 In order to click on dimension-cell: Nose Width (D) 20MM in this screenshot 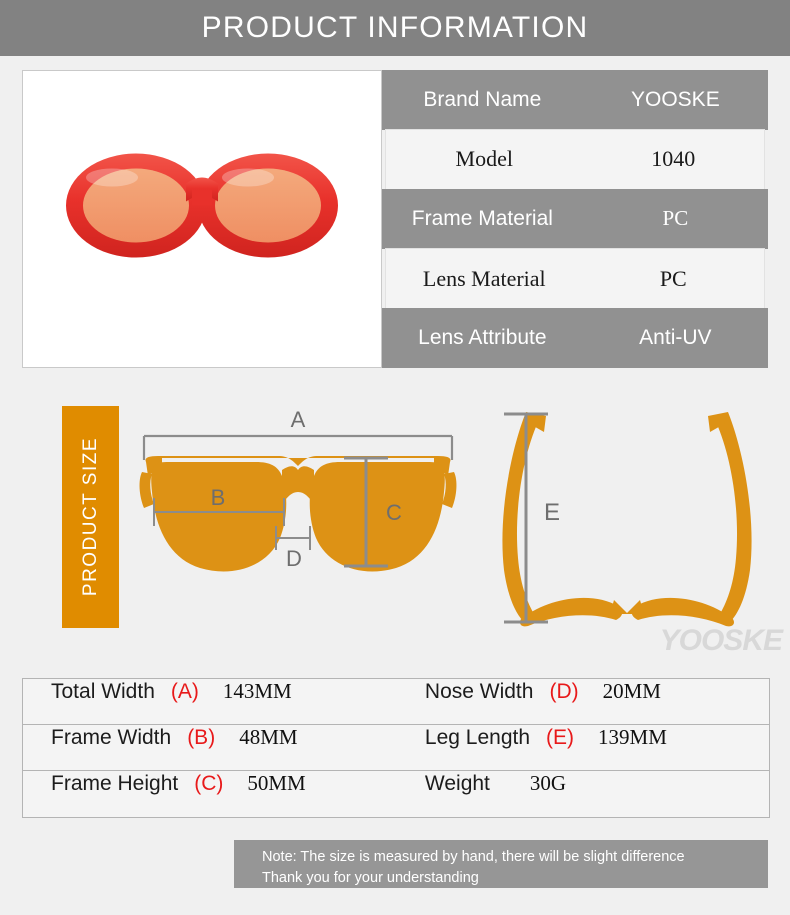, I will do `click(590, 701)`.